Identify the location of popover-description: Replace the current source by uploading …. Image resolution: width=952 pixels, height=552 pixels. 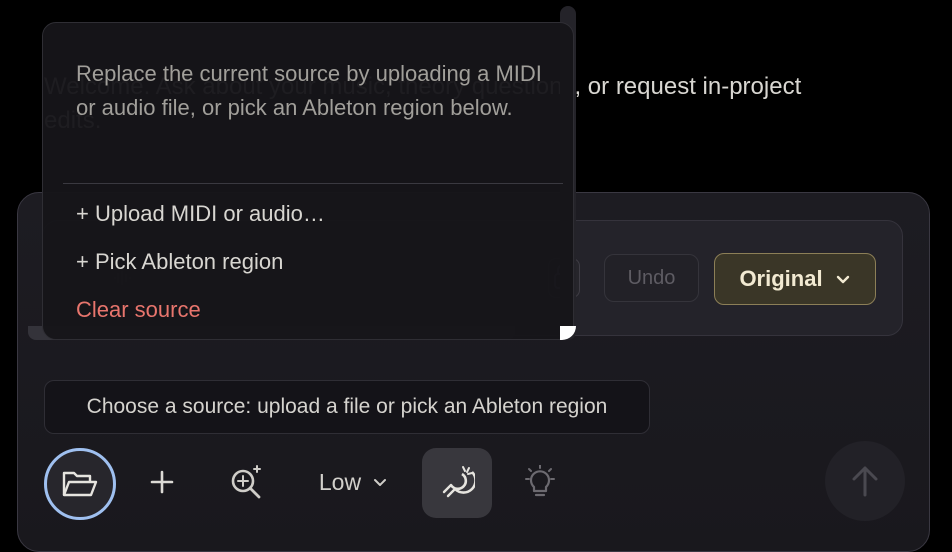
(309, 90).